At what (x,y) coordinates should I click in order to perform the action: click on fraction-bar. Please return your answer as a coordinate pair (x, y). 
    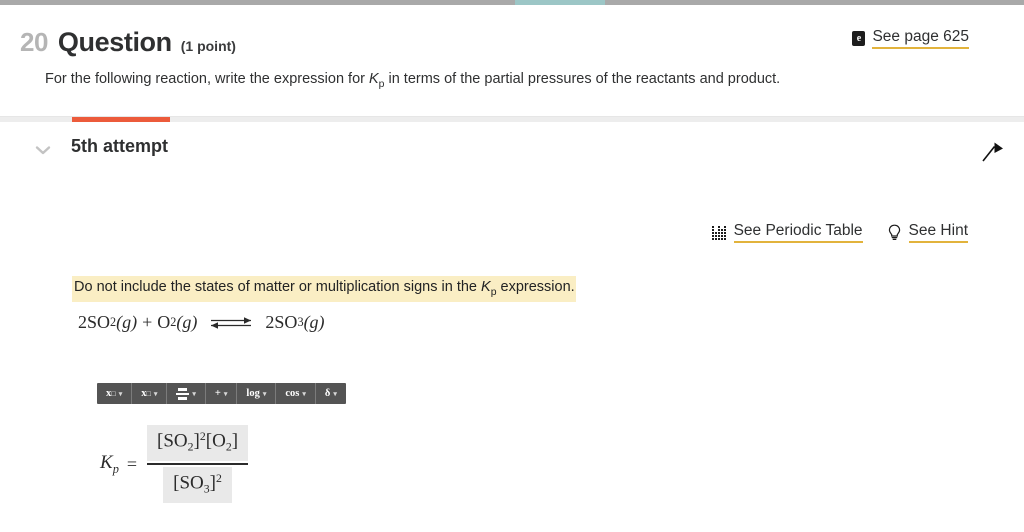
    Looking at the image, I should click on (198, 464).